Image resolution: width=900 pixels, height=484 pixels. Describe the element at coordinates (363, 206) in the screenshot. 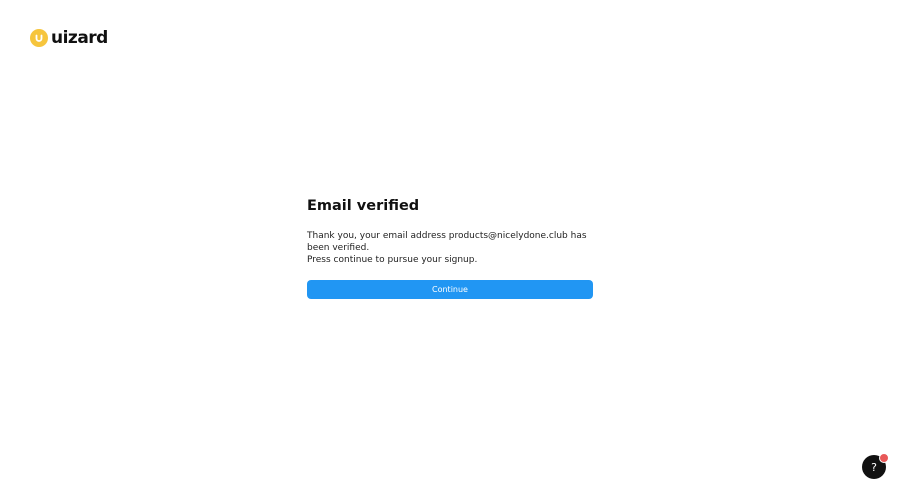

I see `page-title: Email verified` at that location.